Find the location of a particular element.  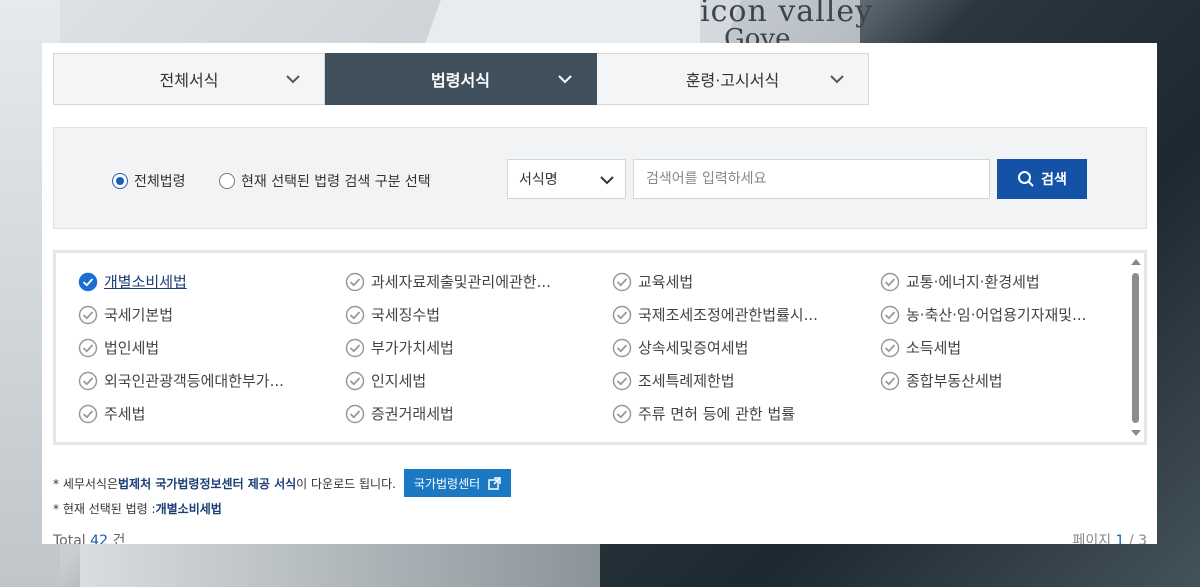

selected-law-note: * 현재 선택된 법령 : 개별소비세법 is located at coordinates (137, 508).